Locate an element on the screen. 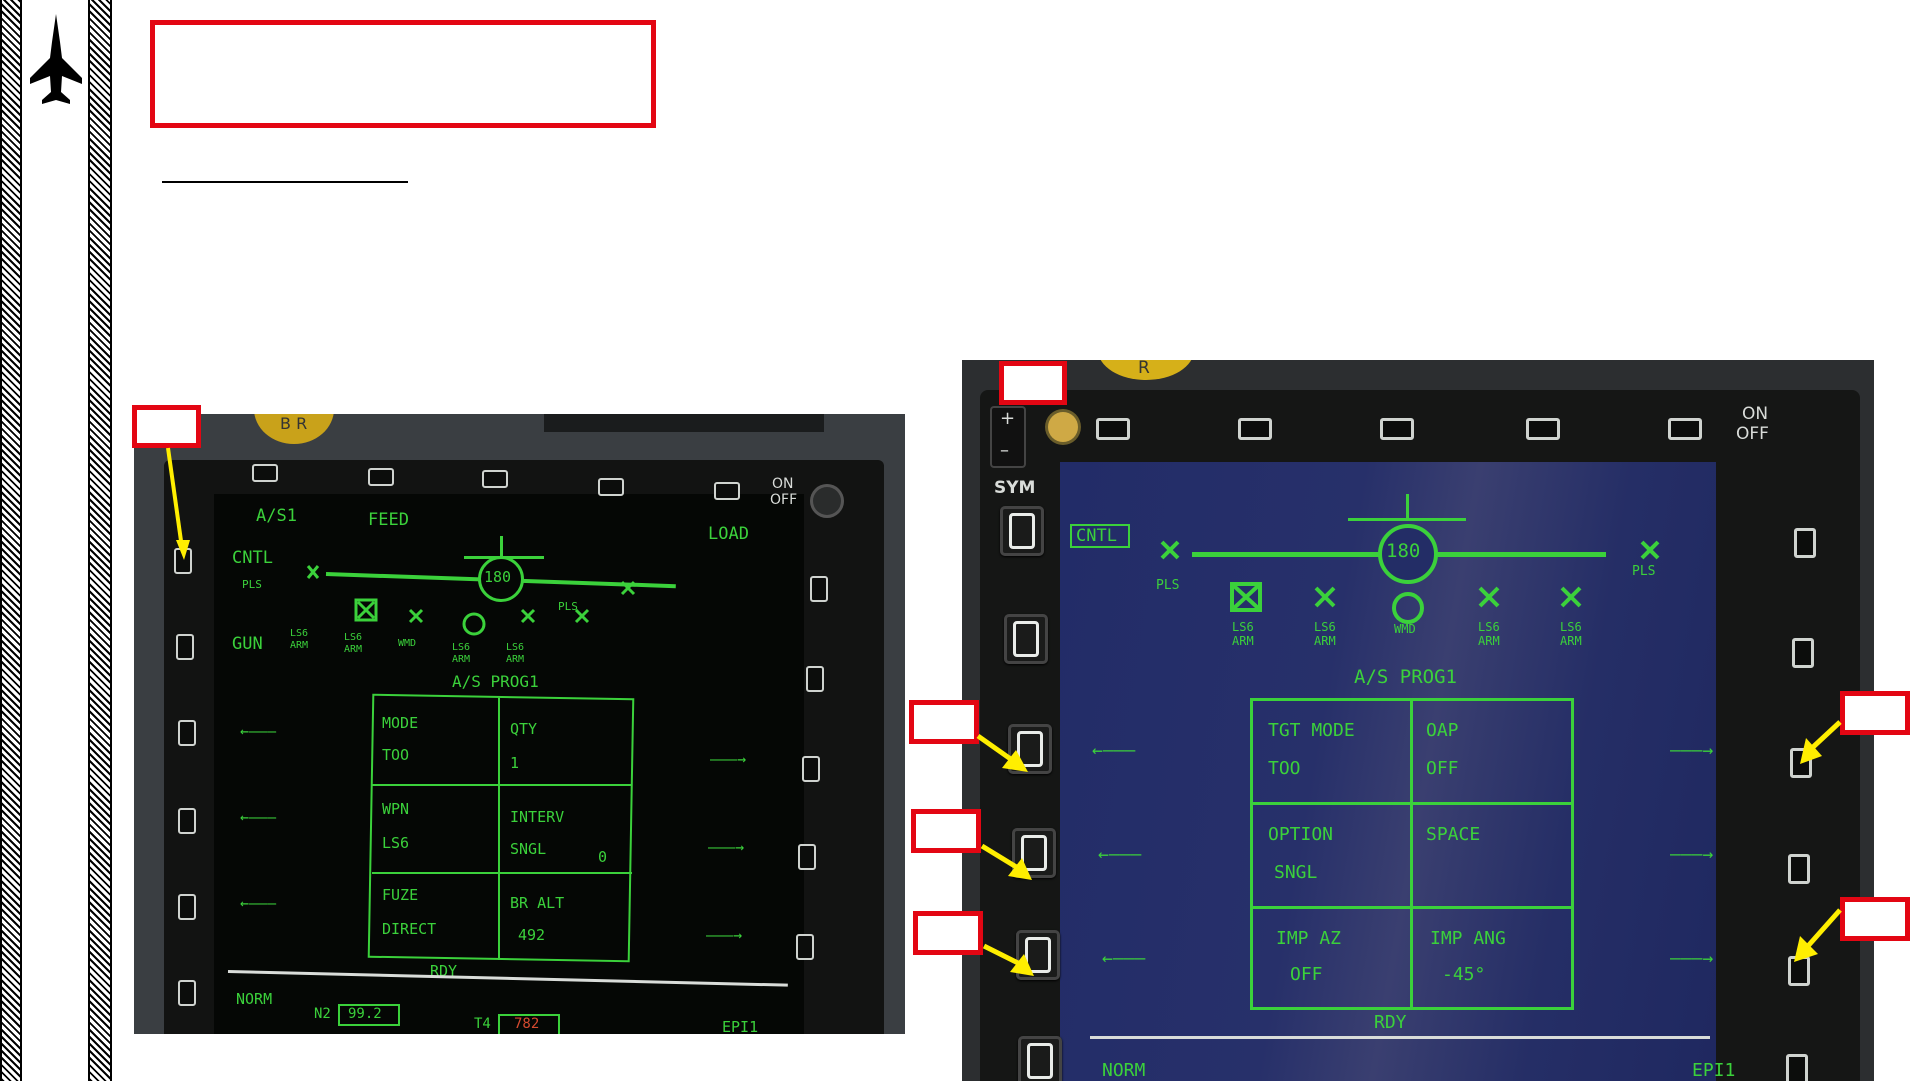 The width and height of the screenshot is (1921, 1081). callout-arrows-right is located at coordinates (1409, 848).